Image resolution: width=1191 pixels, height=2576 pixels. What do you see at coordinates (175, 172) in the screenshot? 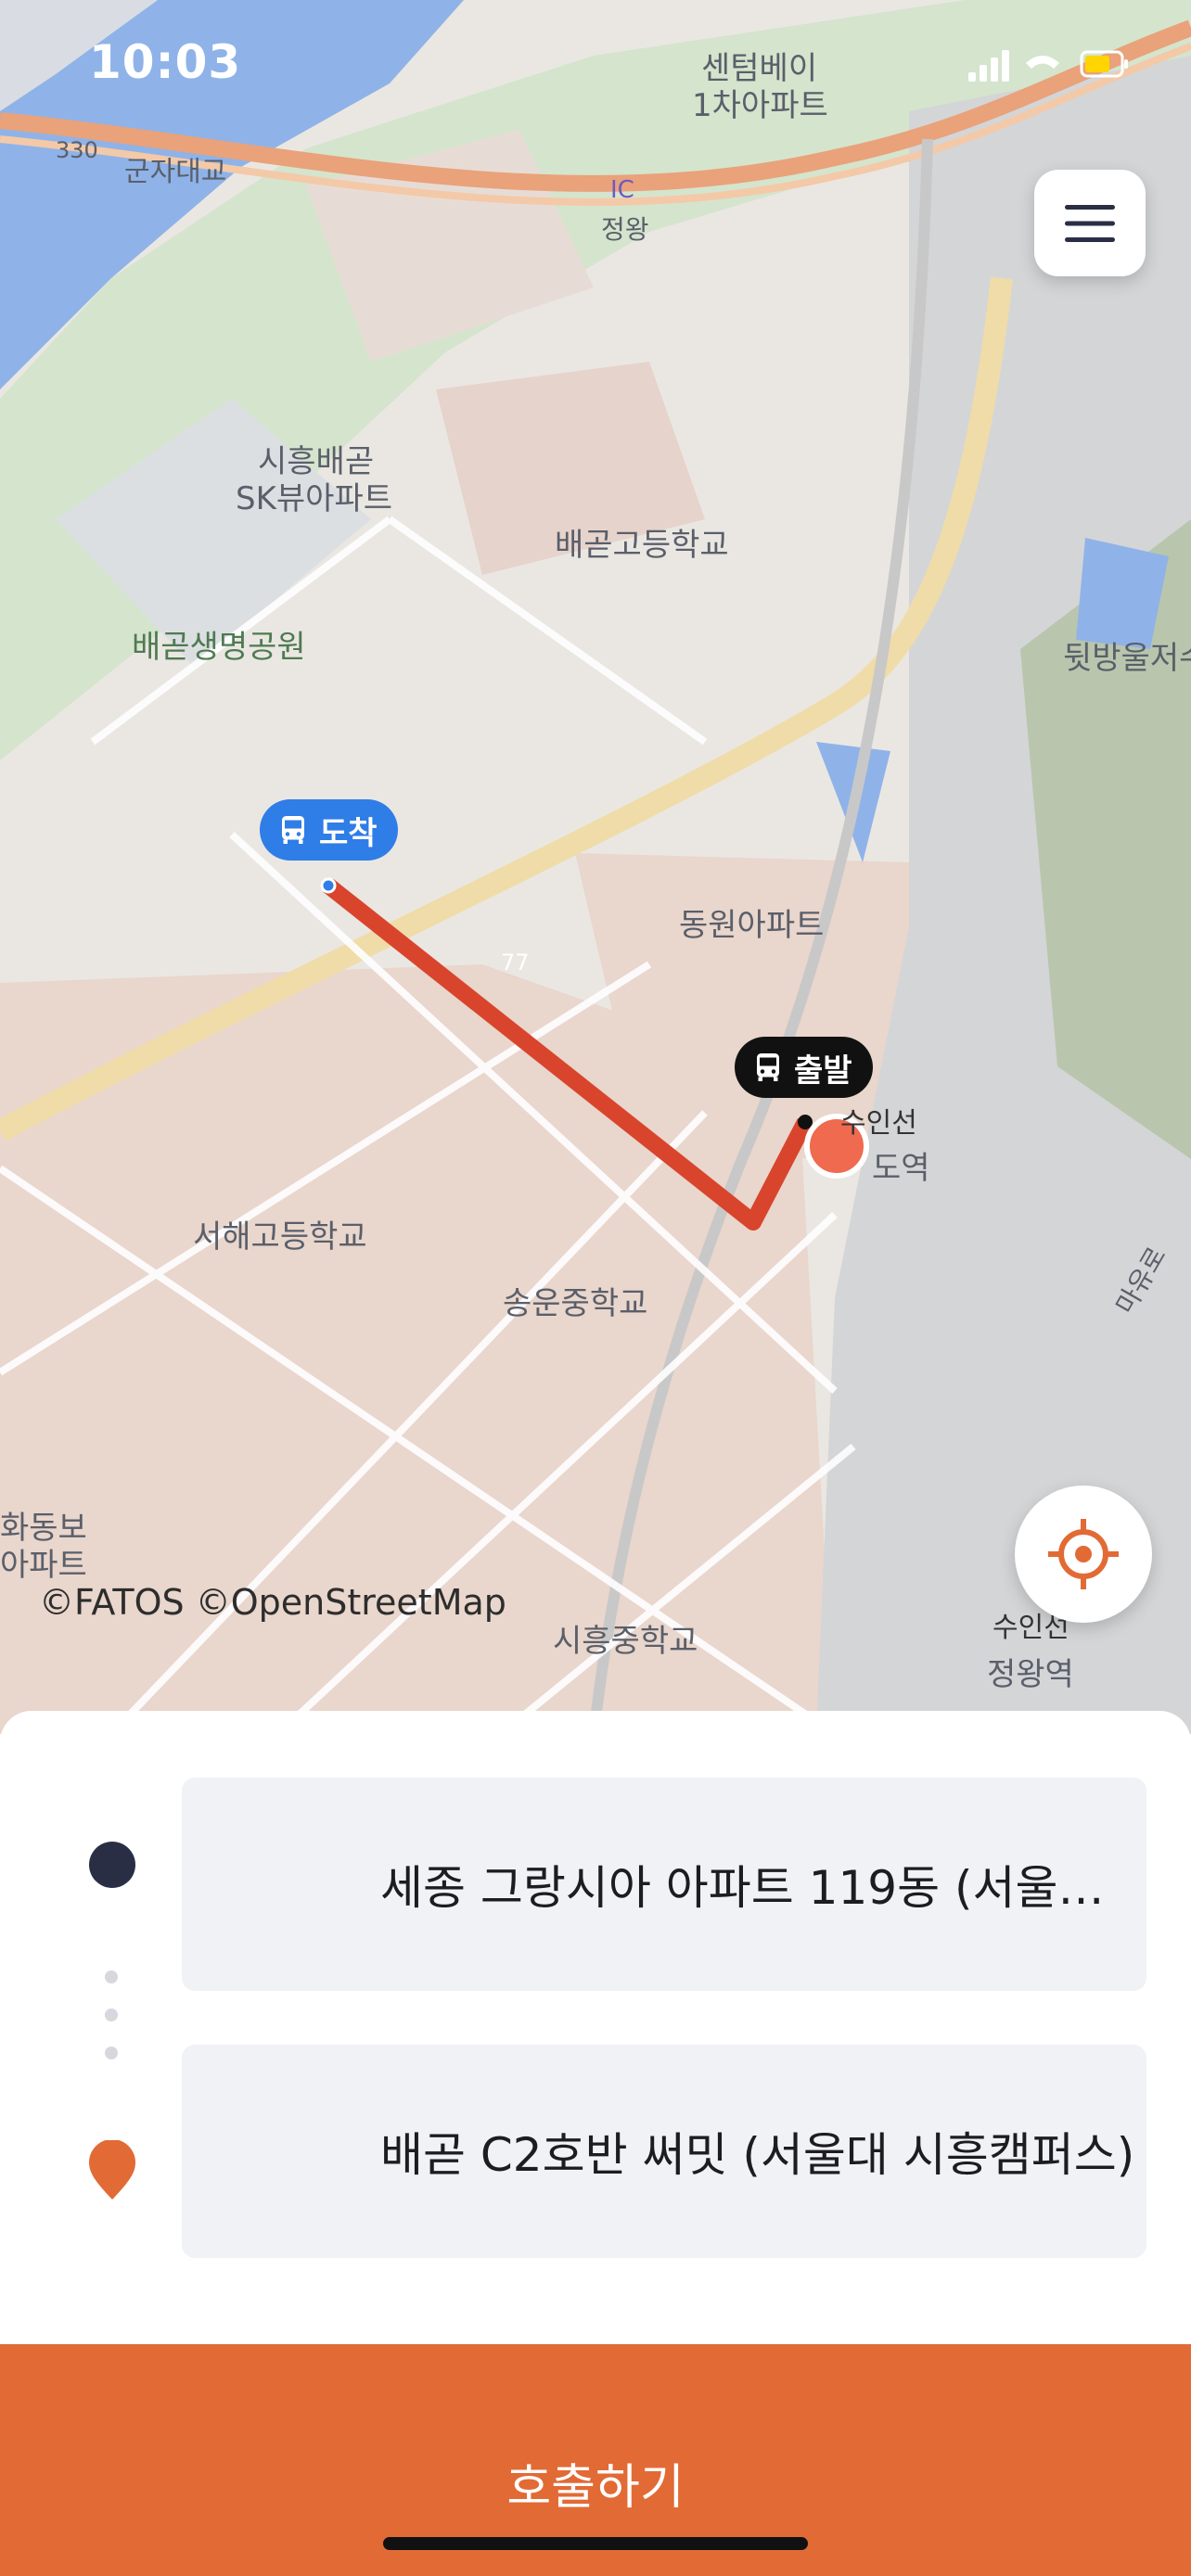
I see `map-label: 군자대교` at bounding box center [175, 172].